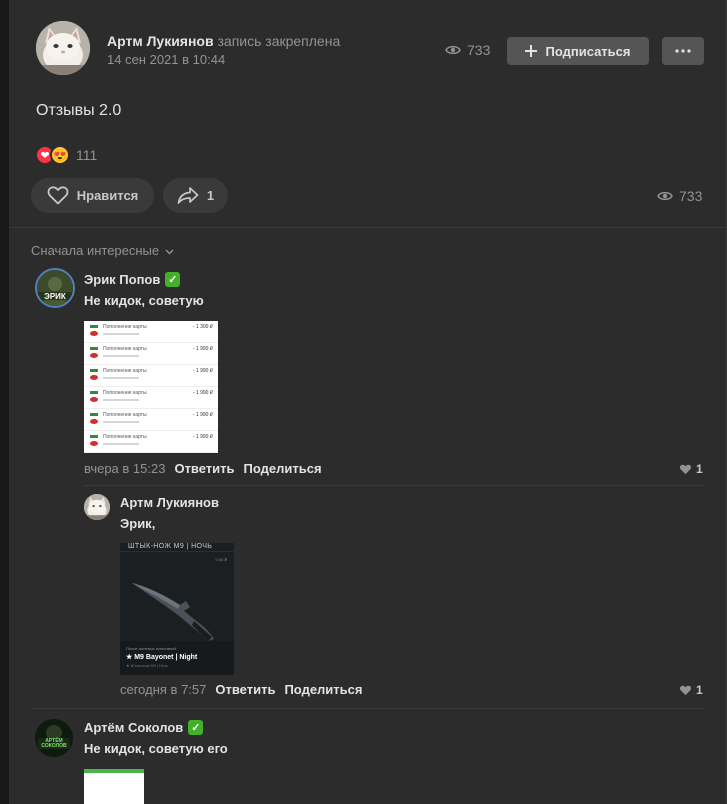  Describe the element at coordinates (147, 665) in the screenshot. I see `item-caption: ★ Штык-нож M9 | Ночь` at that location.